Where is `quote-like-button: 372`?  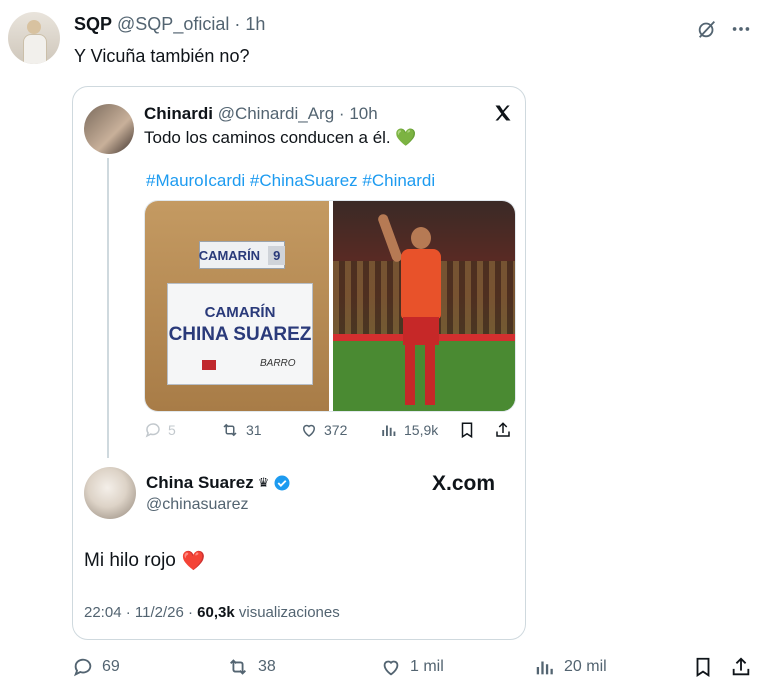
quote-like-button: 372 is located at coordinates (323, 430).